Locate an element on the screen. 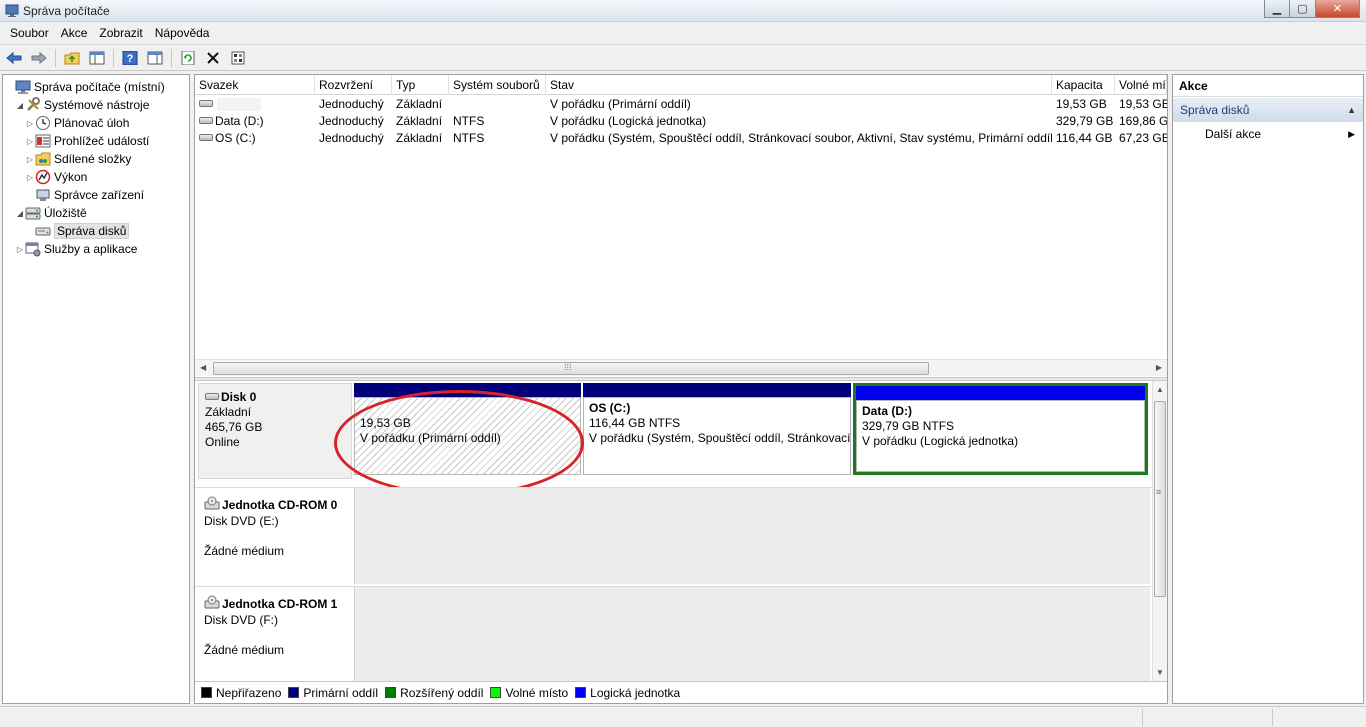 The image size is (1366, 727). tree-item-0: Správa počítače (místní) is located at coordinates (96, 87).